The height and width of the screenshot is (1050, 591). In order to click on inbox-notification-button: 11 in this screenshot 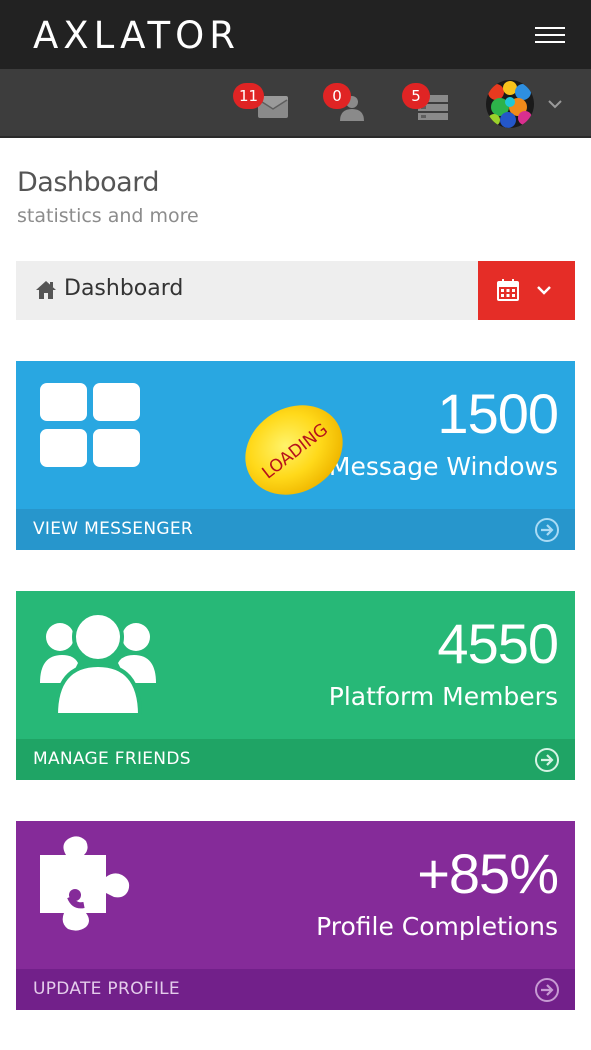, I will do `click(263, 103)`.